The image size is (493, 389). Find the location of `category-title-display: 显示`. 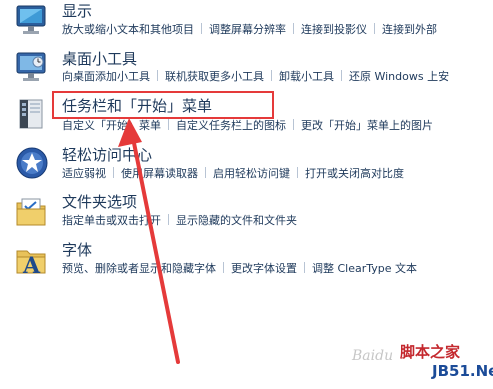

category-title-display: 显示 is located at coordinates (77, 11).